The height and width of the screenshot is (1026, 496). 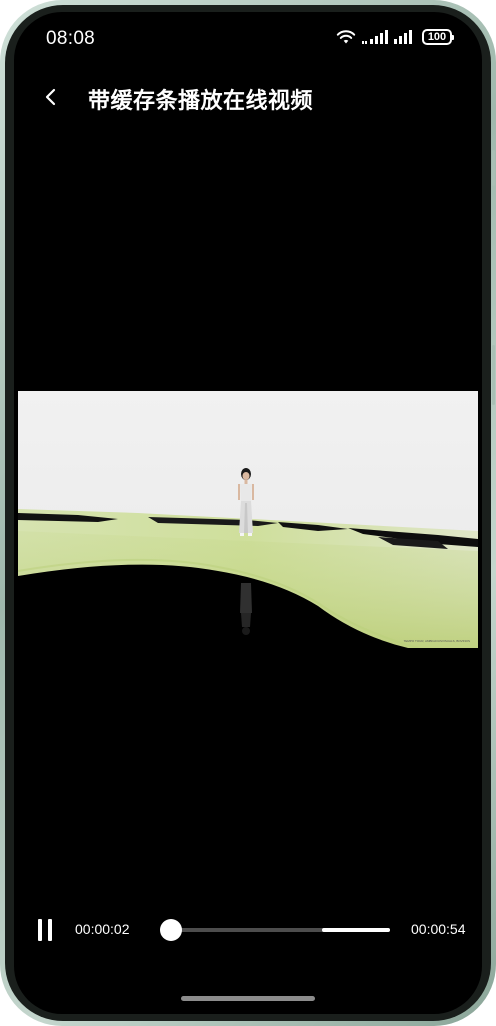 What do you see at coordinates (248, 998) in the screenshot?
I see `home-indicator` at bounding box center [248, 998].